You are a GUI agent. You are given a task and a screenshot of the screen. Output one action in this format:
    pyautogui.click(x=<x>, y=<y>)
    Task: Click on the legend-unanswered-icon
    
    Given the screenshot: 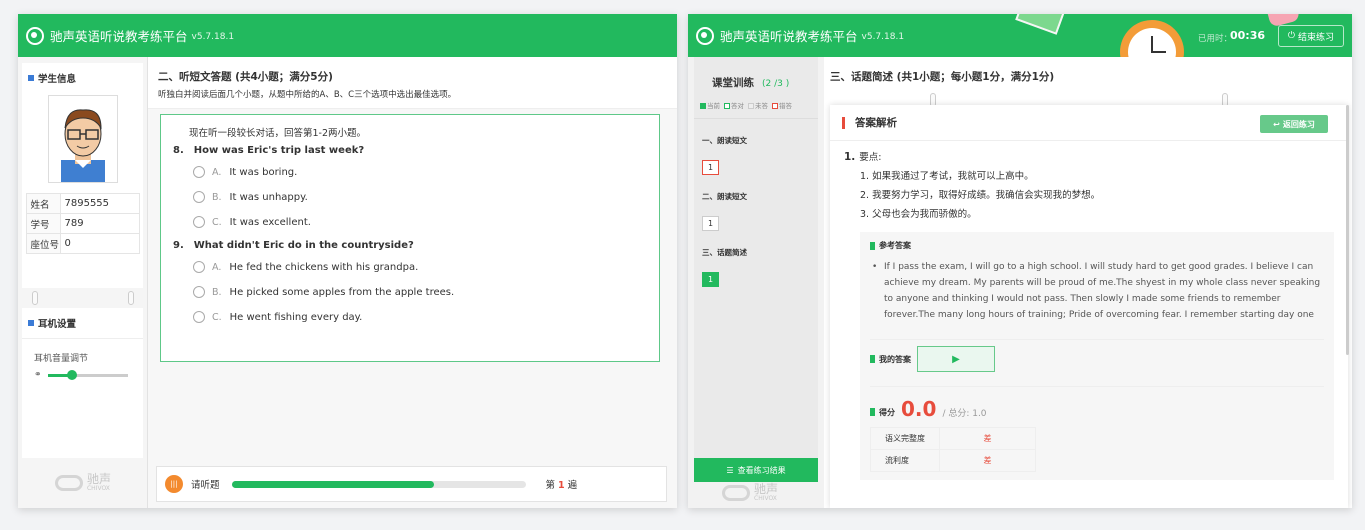 What is the action you would take?
    pyautogui.click(x=751, y=106)
    